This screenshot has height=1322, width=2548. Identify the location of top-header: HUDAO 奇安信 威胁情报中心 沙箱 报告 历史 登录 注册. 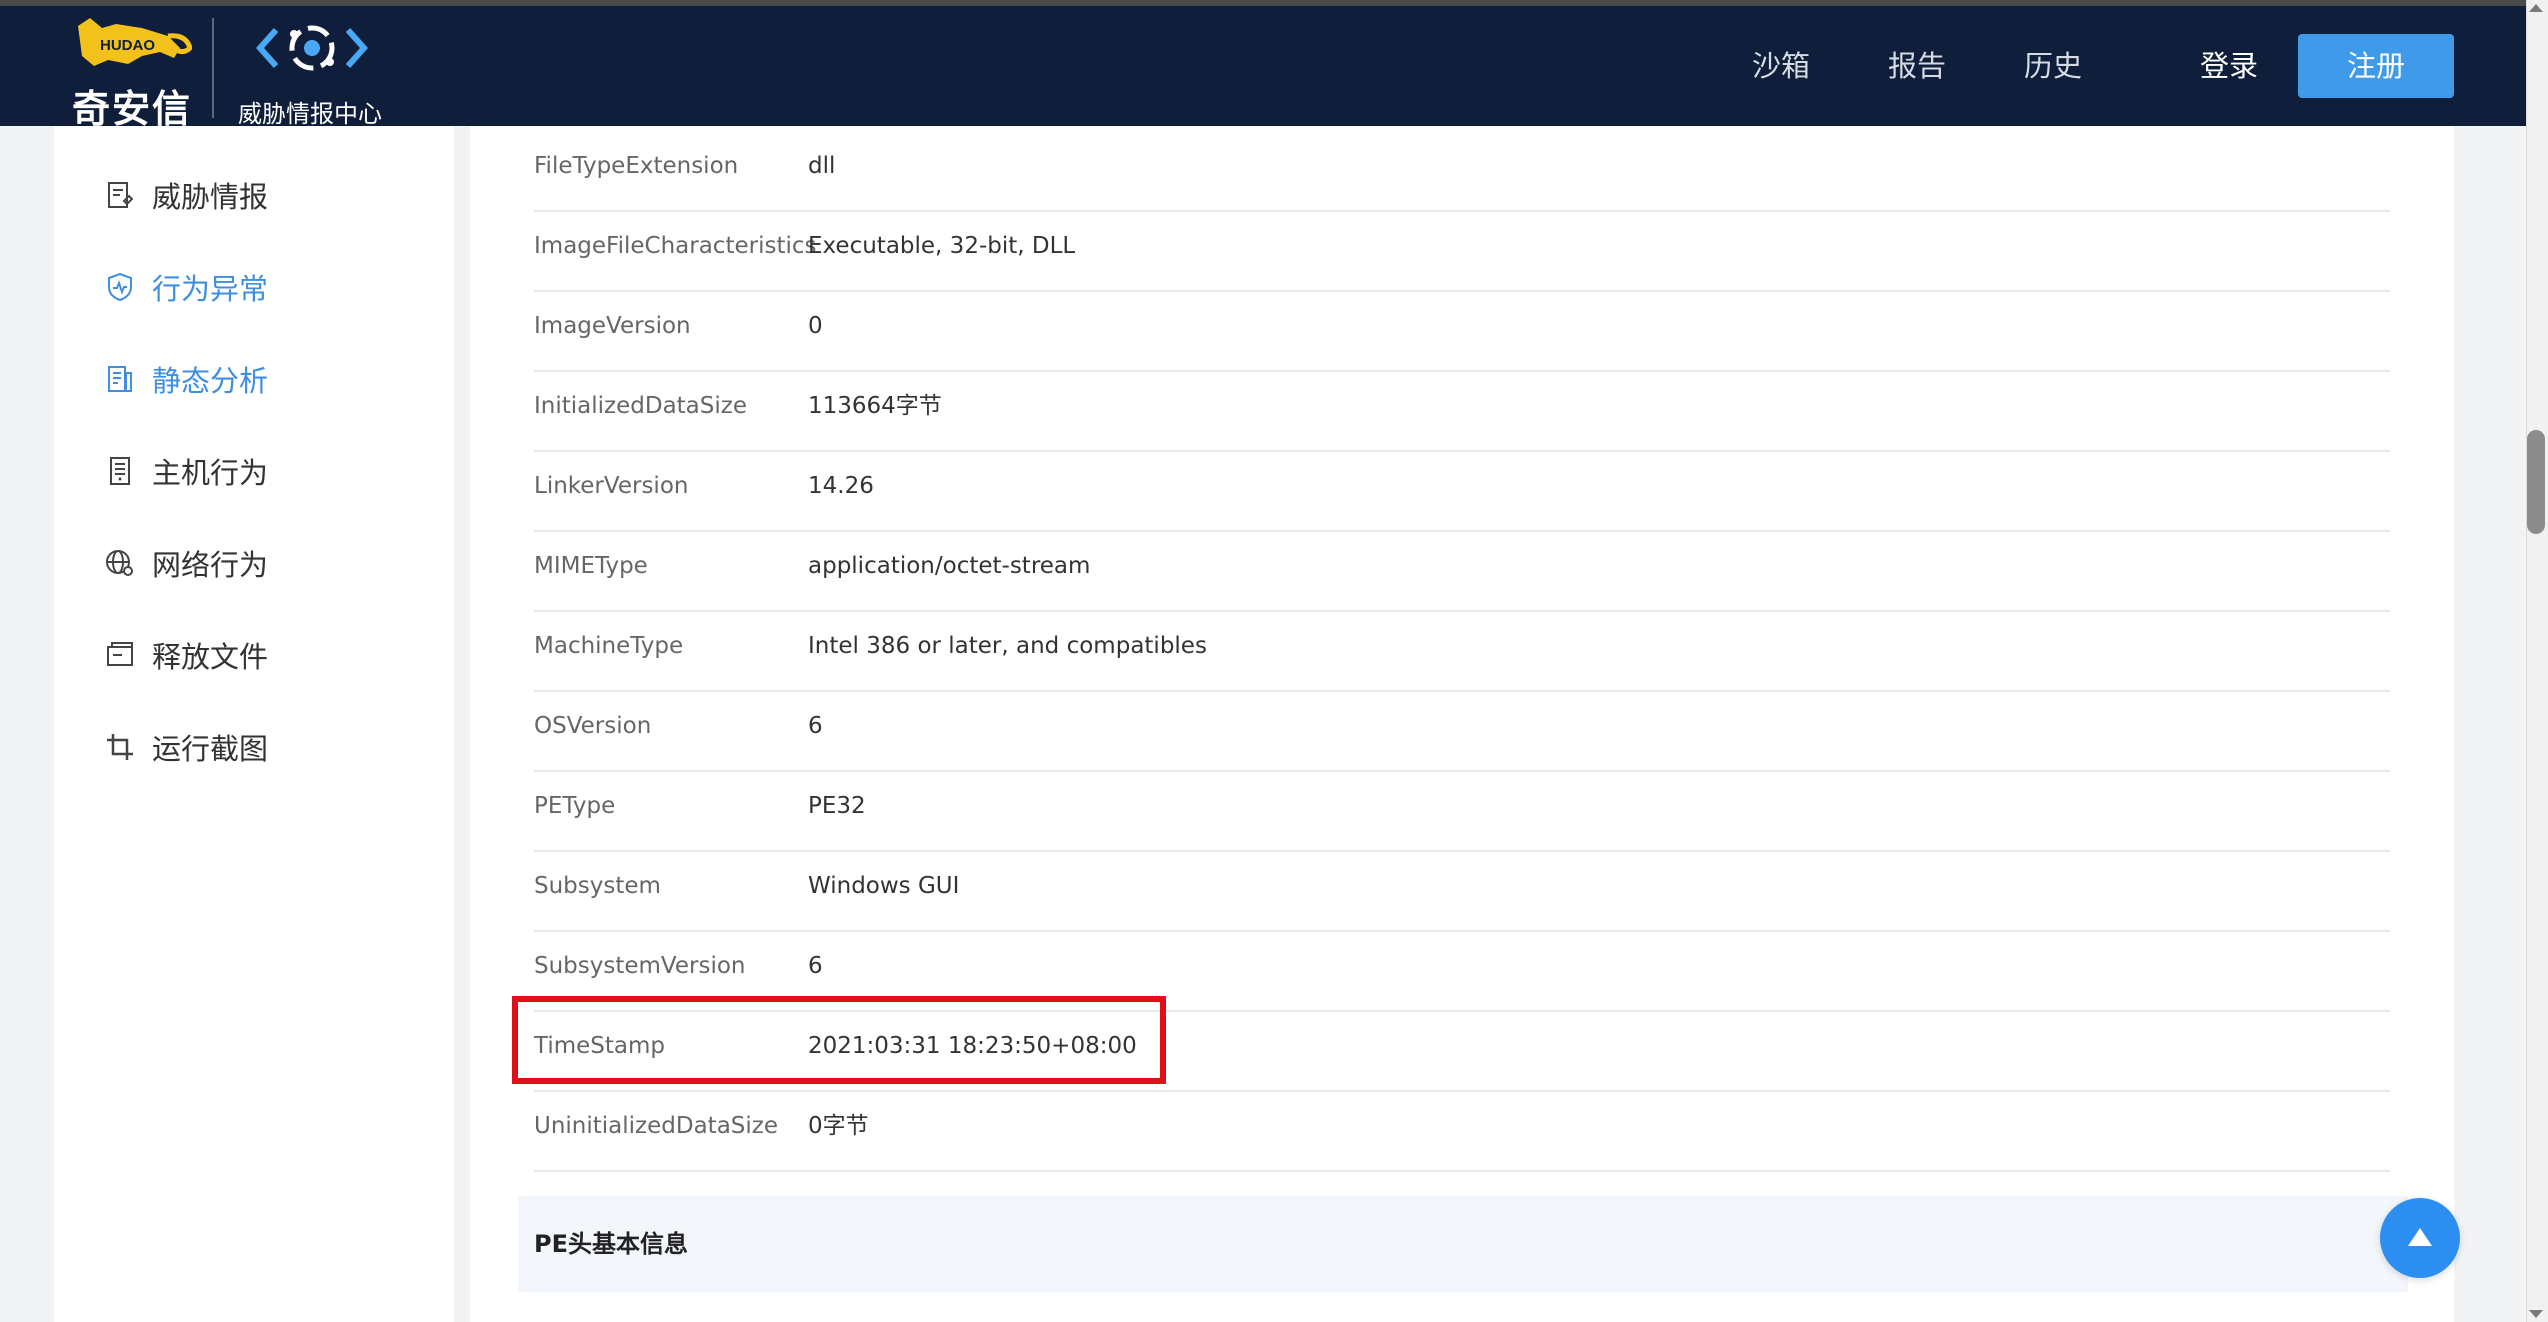
(1263, 68).